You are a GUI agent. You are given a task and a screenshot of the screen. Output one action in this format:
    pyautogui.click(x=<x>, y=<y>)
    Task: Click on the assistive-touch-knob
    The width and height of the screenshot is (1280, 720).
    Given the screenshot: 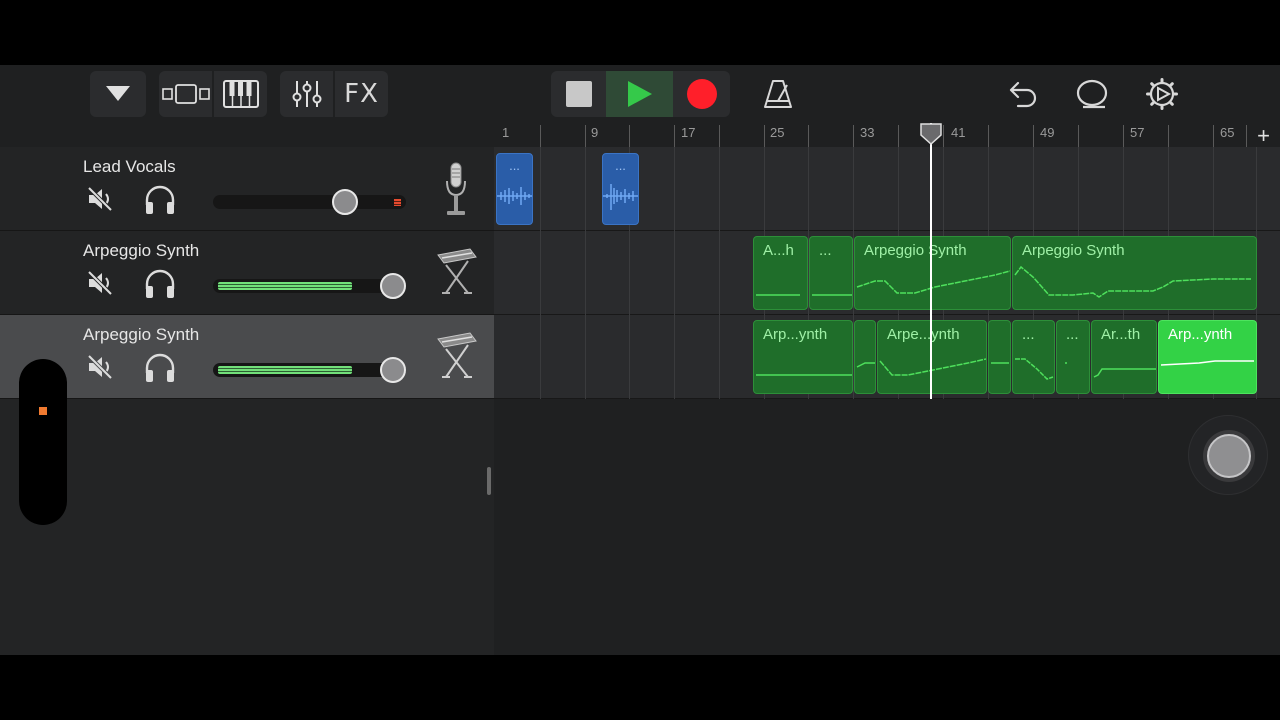 What is the action you would take?
    pyautogui.click(x=1229, y=456)
    